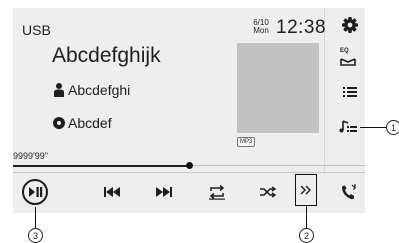  I want to click on repeat-icon, so click(217, 192).